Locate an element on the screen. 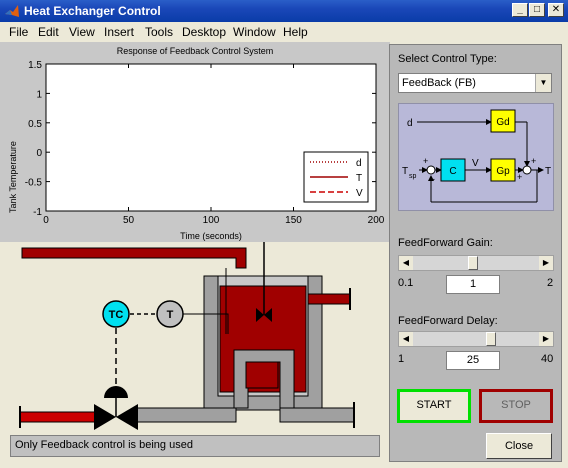  block-diagram: d Gd T sp + - C V Gp + + T is located at coordinates (476, 157).